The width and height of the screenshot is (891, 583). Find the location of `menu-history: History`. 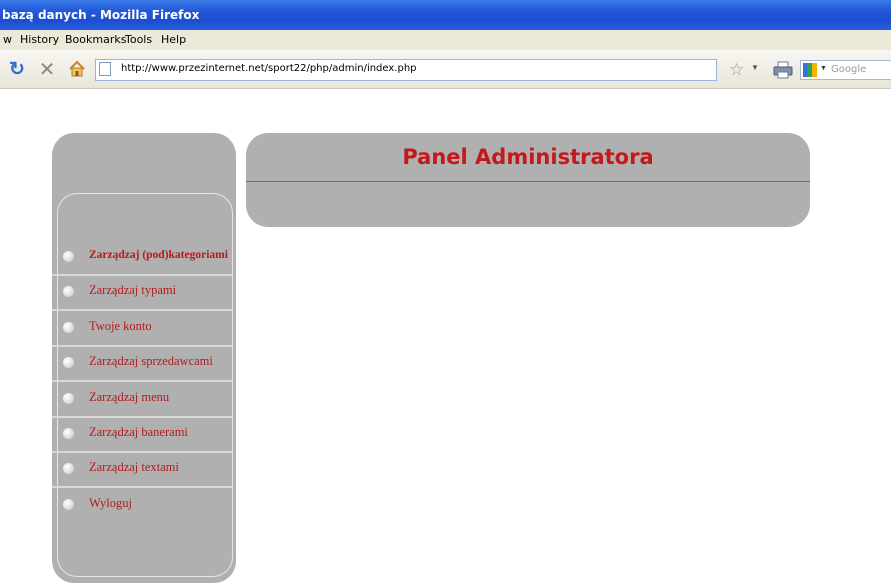

menu-history: History is located at coordinates (39, 39).